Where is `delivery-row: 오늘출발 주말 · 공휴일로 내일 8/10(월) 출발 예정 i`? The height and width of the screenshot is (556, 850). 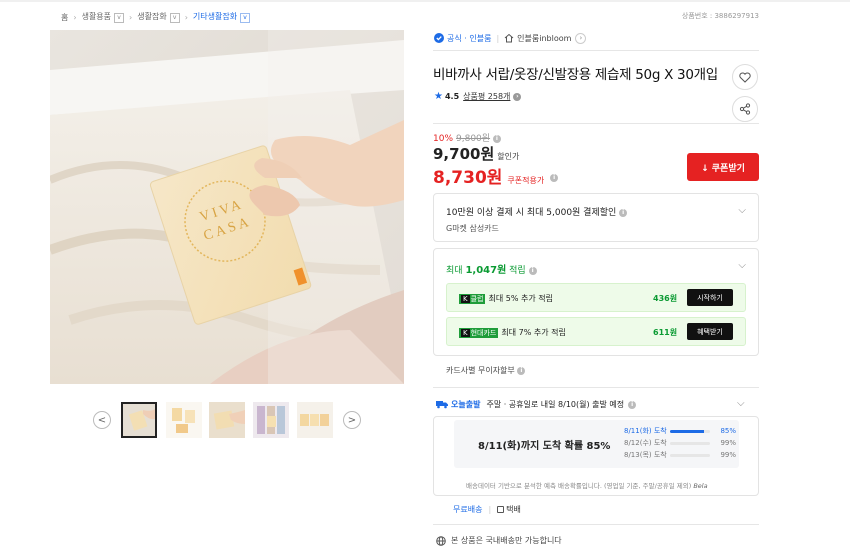
delivery-row: 오늘출발 주말 · 공휴일로 내일 8/10(월) 출발 예정 i is located at coordinates (536, 404).